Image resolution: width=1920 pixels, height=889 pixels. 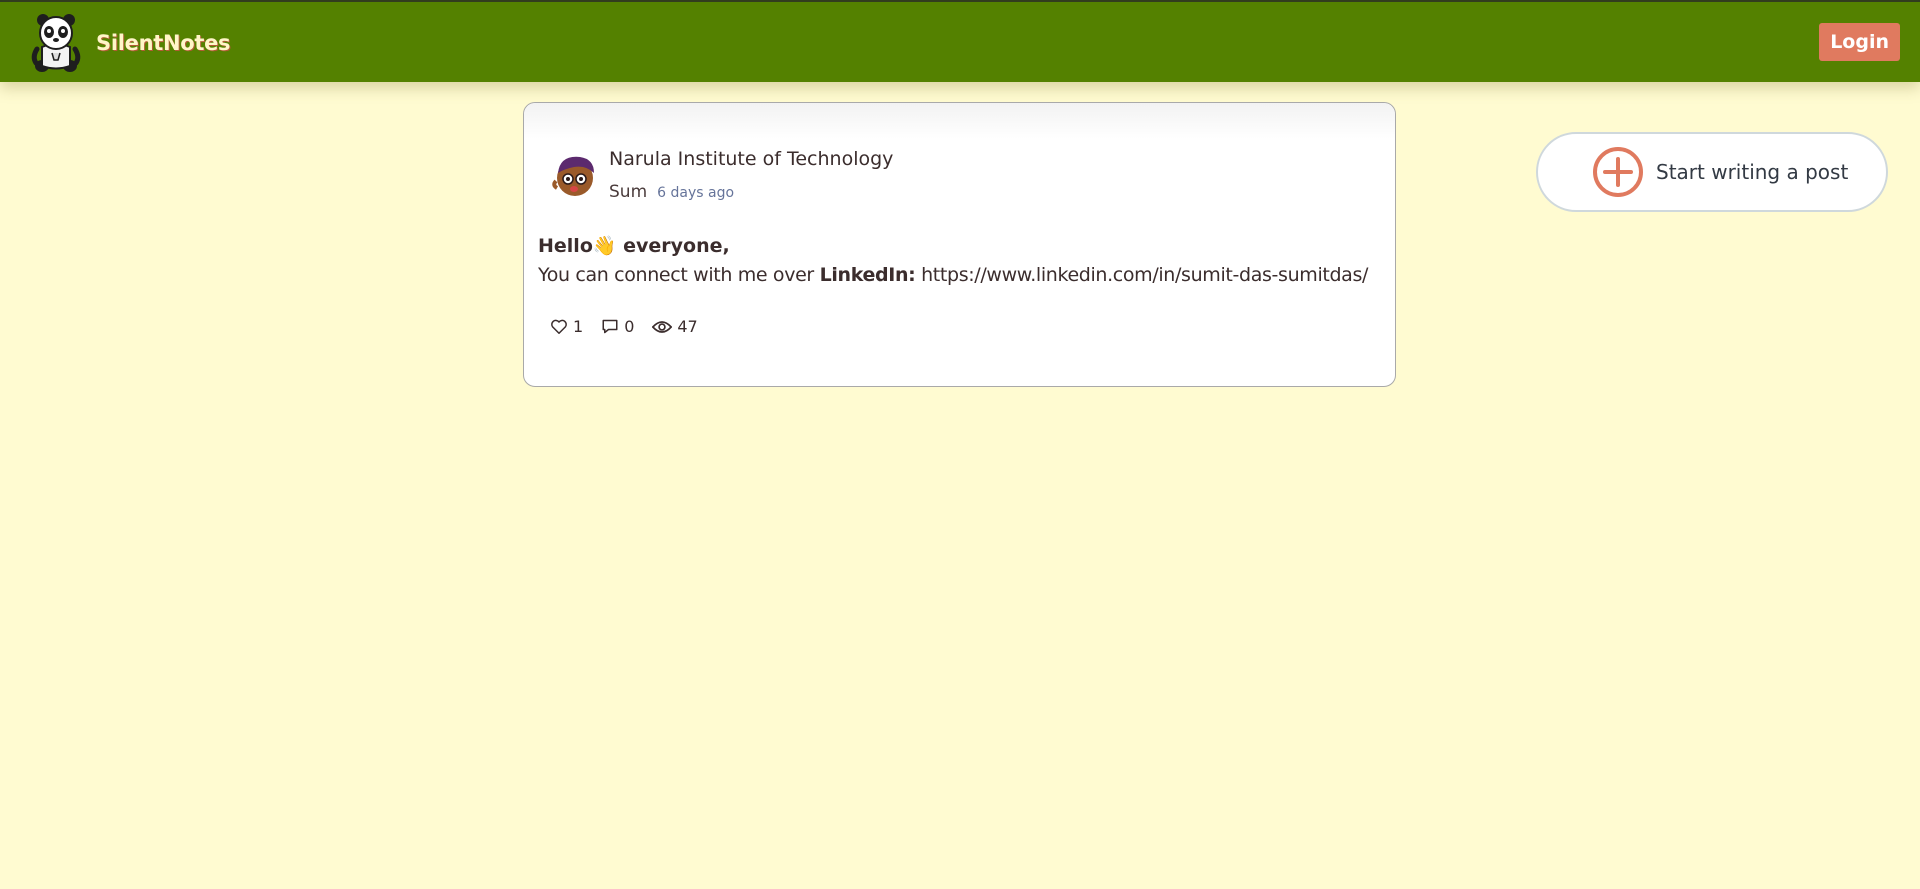 What do you see at coordinates (662, 326) in the screenshot?
I see `eye-icon` at bounding box center [662, 326].